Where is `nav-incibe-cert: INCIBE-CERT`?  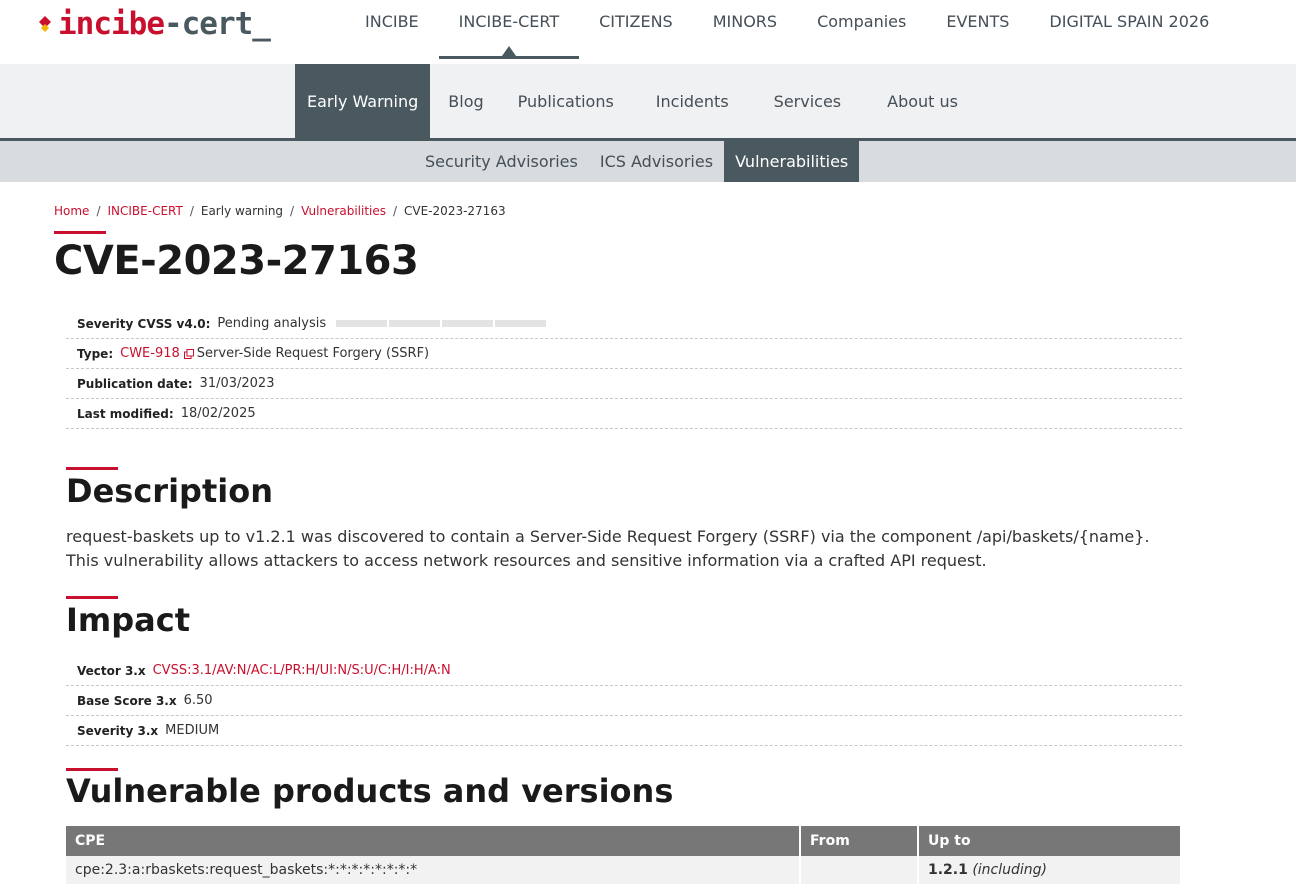
nav-incibe-cert: INCIBE-CERT is located at coordinates (509, 29).